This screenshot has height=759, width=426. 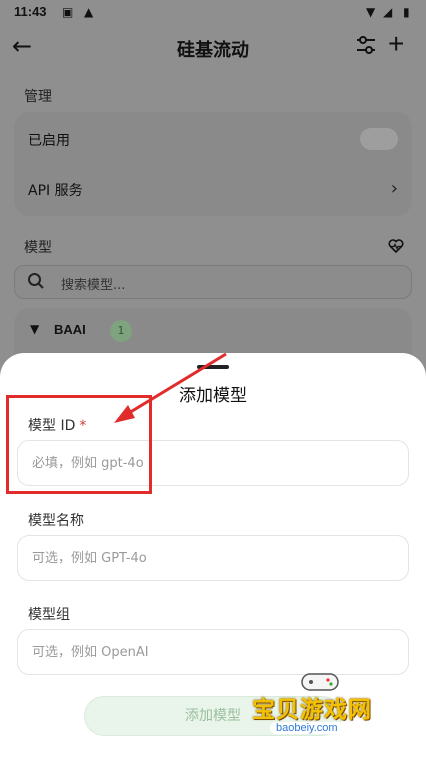 What do you see at coordinates (307, 728) in the screenshot?
I see `watermark-url: baobeiy.com` at bounding box center [307, 728].